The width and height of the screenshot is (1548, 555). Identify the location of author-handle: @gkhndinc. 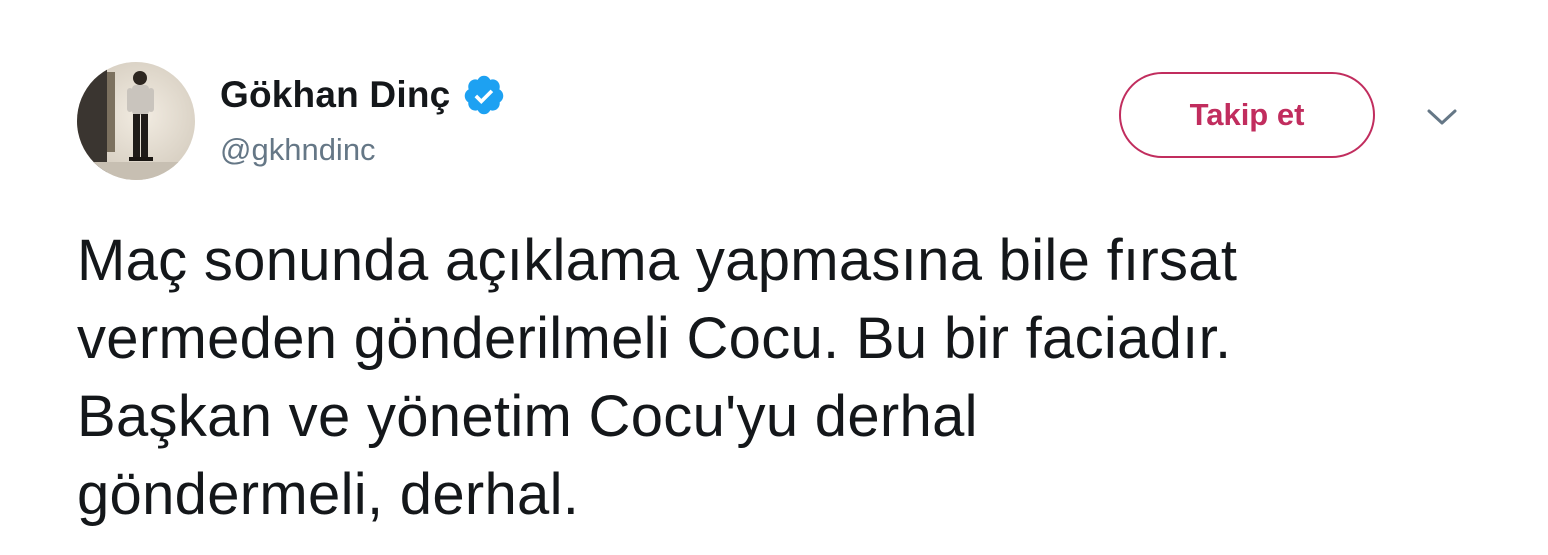
(298, 150).